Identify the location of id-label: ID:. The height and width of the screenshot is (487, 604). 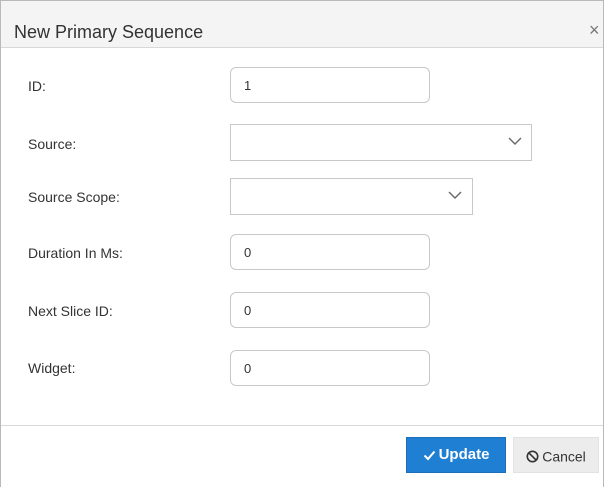
(37, 86).